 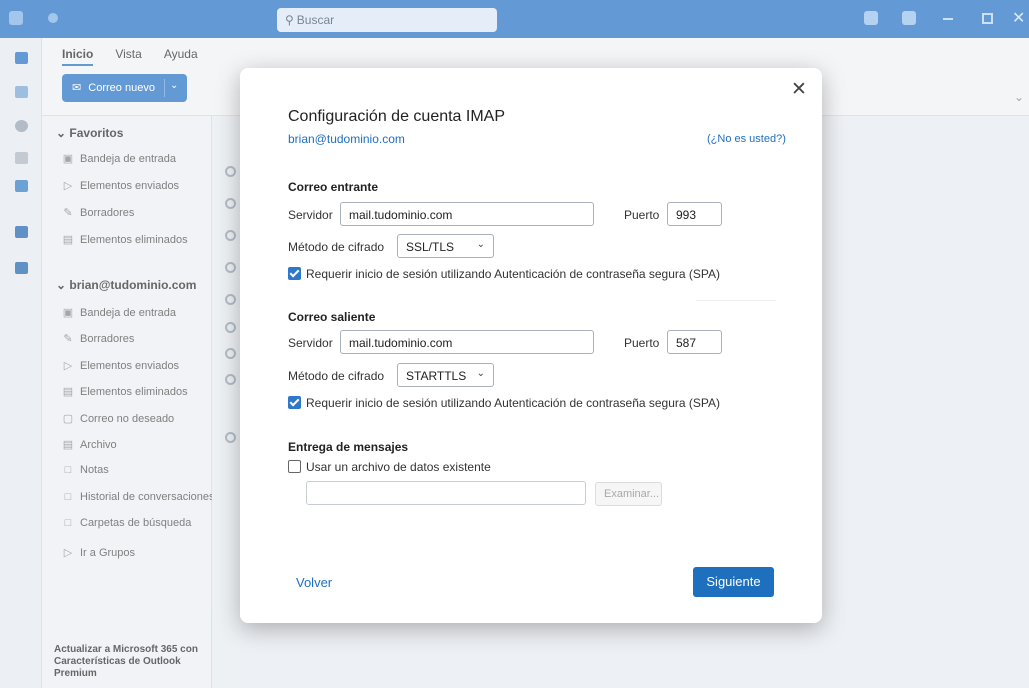 What do you see at coordinates (336, 247) in the screenshot?
I see `incoming-encryption-label: Método de cifrado` at bounding box center [336, 247].